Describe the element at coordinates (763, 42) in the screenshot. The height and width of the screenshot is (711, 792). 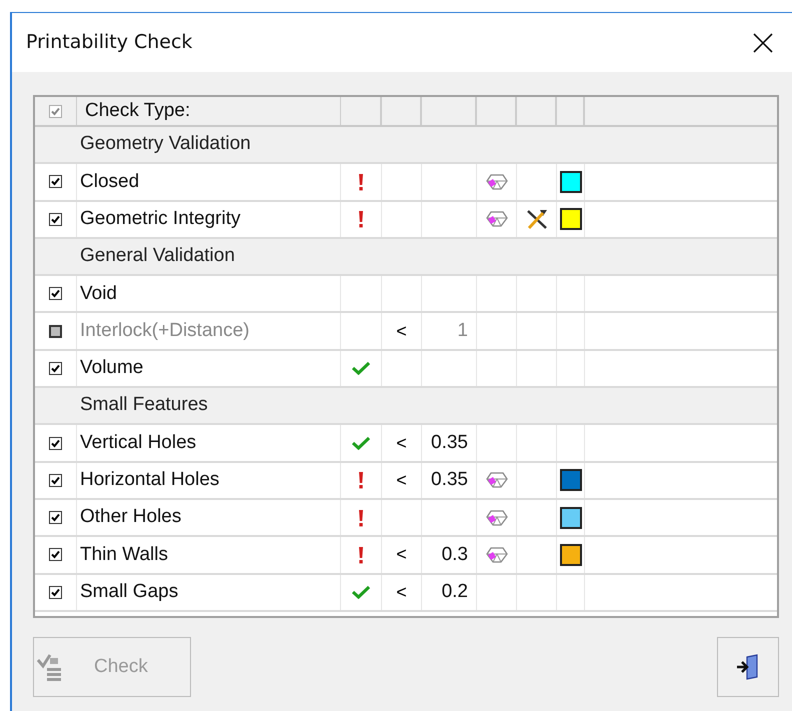
I see `close-icon` at that location.